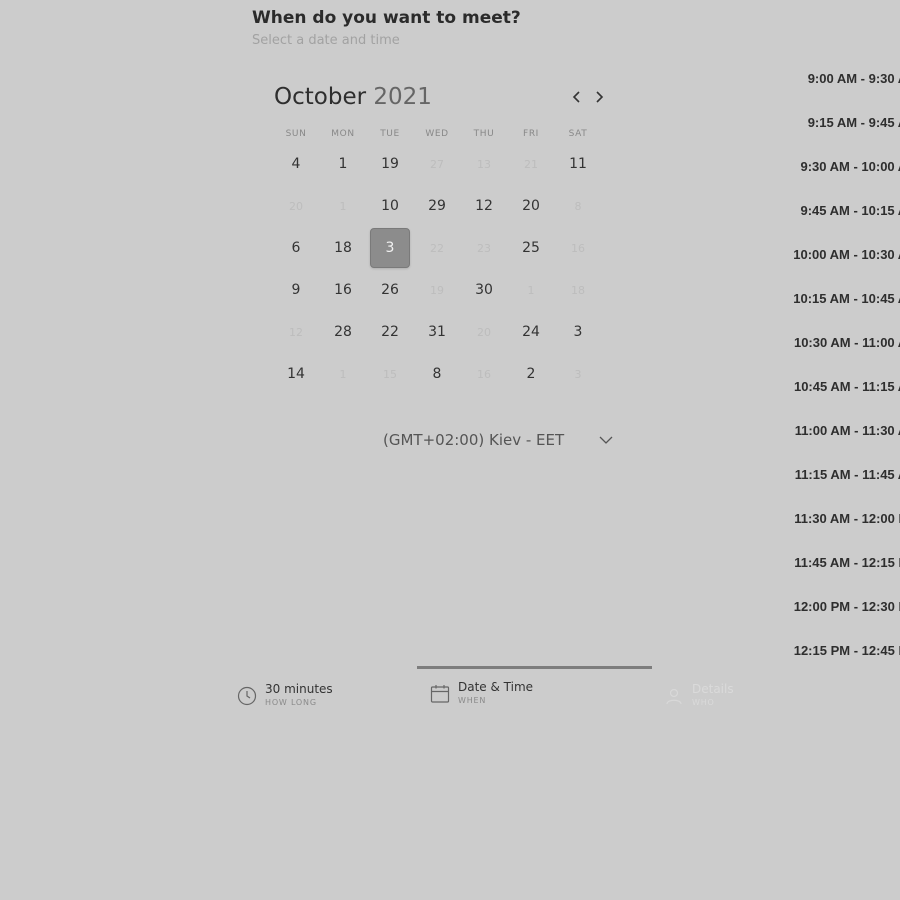 The width and height of the screenshot is (900, 900). Describe the element at coordinates (390, 206) in the screenshot. I see `calendar-day: 10` at that location.